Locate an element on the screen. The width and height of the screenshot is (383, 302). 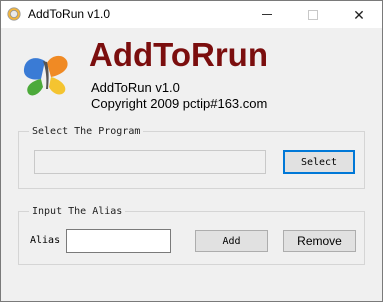
butterfly-logo-icon is located at coordinates (45, 75).